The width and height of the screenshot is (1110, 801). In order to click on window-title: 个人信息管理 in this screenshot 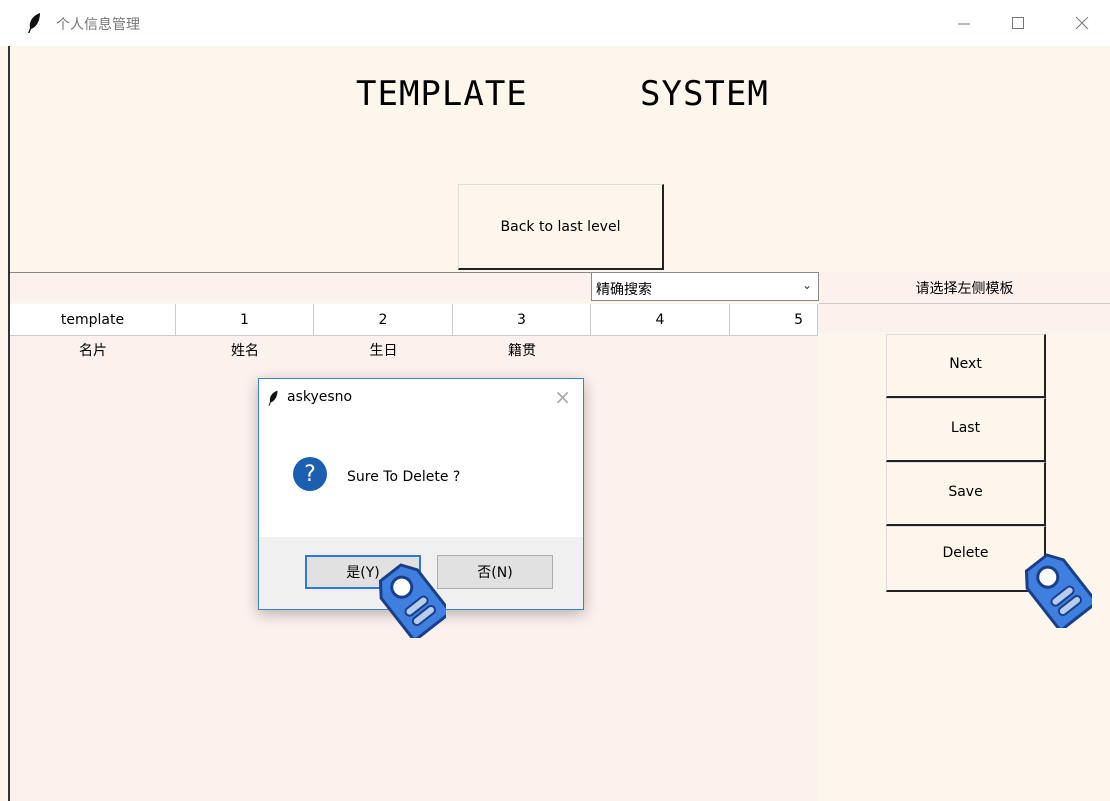, I will do `click(98, 25)`.